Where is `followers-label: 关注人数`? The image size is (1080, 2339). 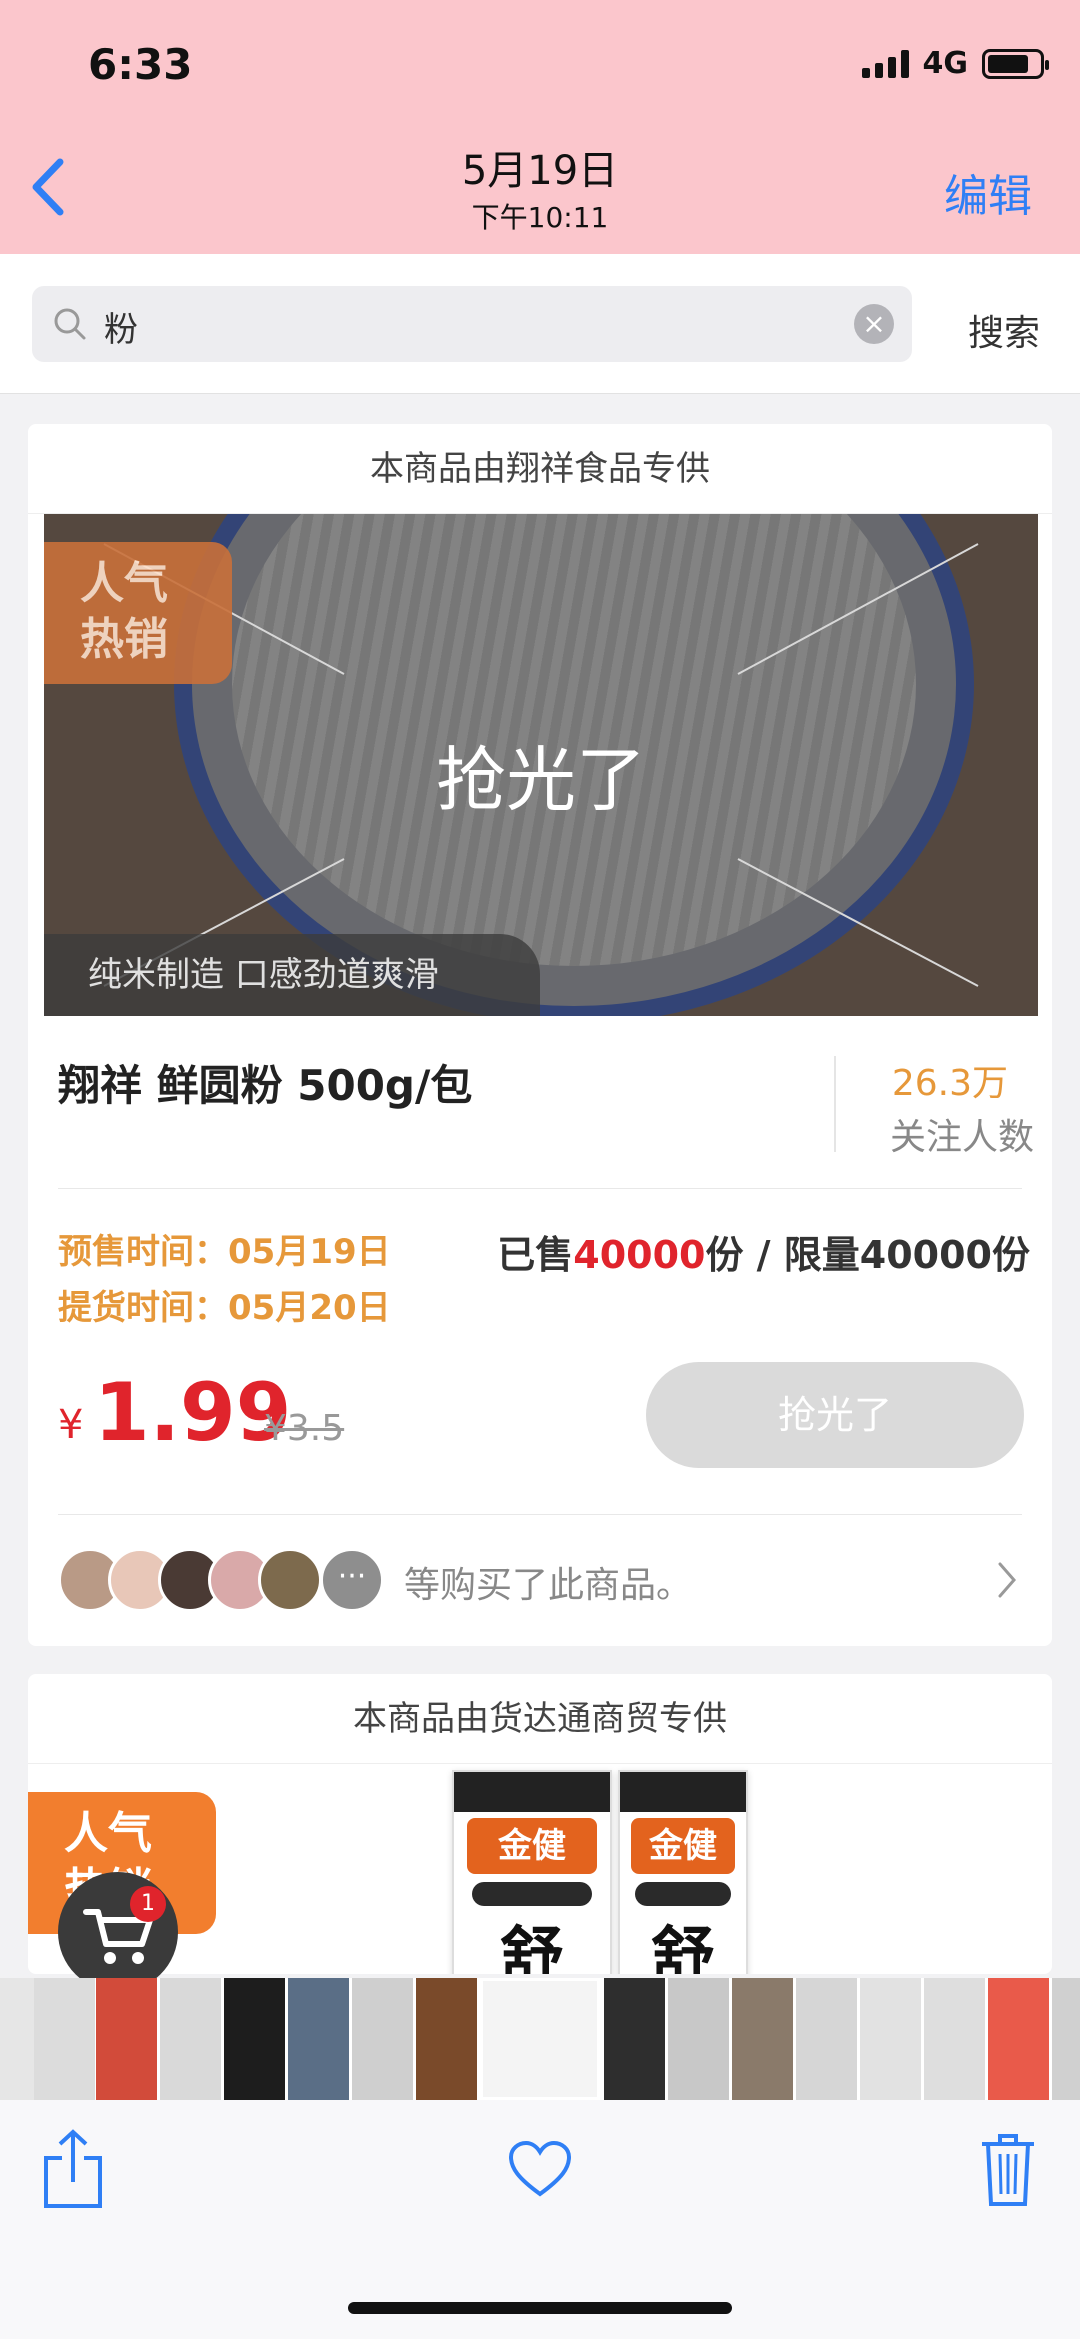 followers-label: 关注人数 is located at coordinates (961, 1137).